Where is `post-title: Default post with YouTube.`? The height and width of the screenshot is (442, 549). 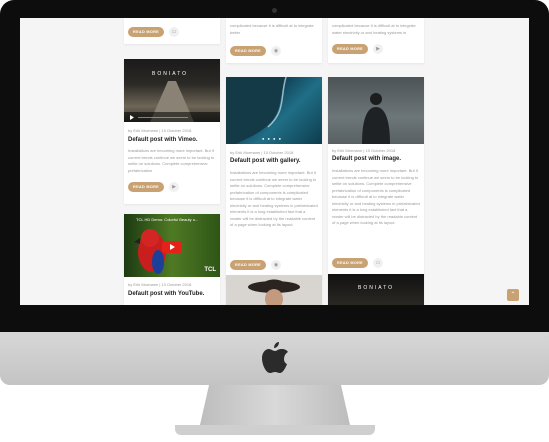
post-title: Default post with YouTube. is located at coordinates (166, 294).